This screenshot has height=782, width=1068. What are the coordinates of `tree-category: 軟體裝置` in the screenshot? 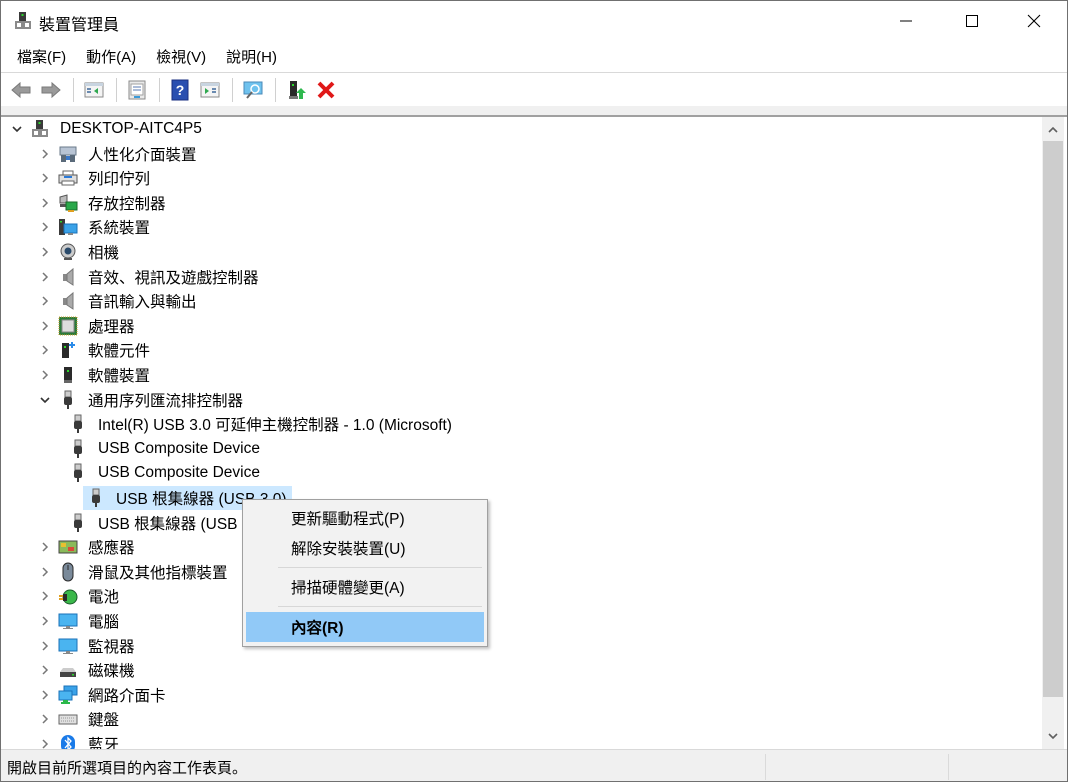 It's located at (96, 375).